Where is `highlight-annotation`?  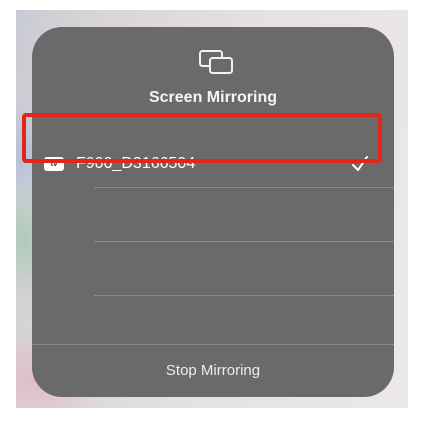 highlight-annotation is located at coordinates (202, 138).